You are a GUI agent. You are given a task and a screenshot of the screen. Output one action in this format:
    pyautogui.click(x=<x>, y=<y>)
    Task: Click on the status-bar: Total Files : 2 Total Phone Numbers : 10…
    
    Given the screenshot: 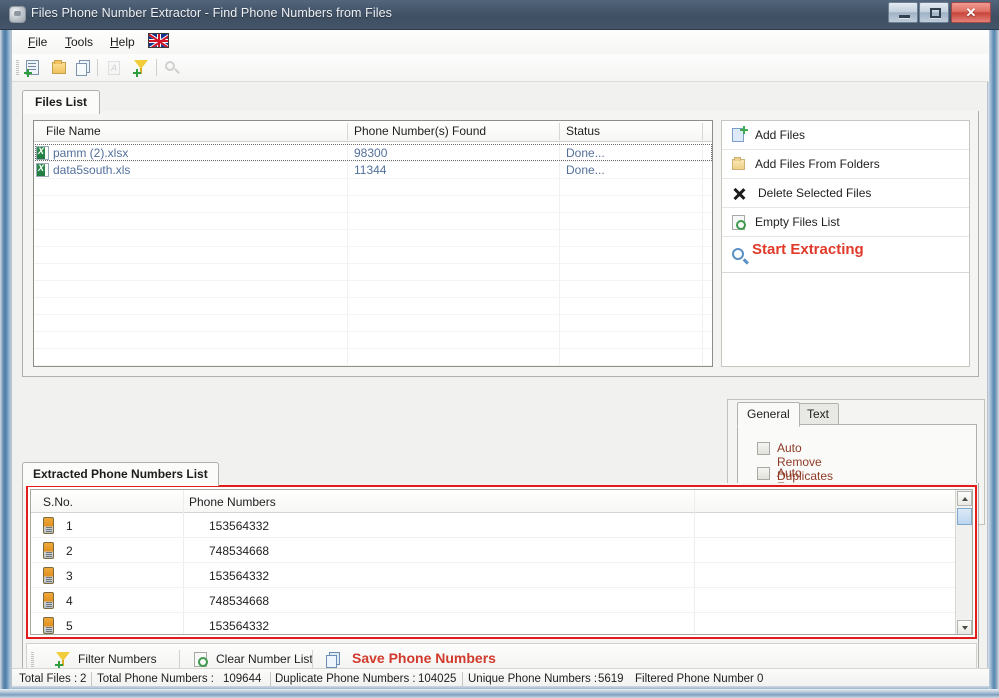 What is the action you would take?
    pyautogui.click(x=500, y=678)
    